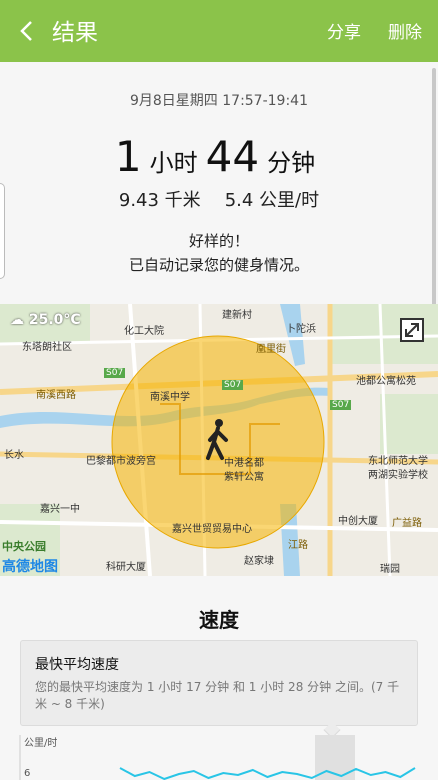 This screenshot has height=780, width=438. I want to click on expand-icon, so click(412, 330).